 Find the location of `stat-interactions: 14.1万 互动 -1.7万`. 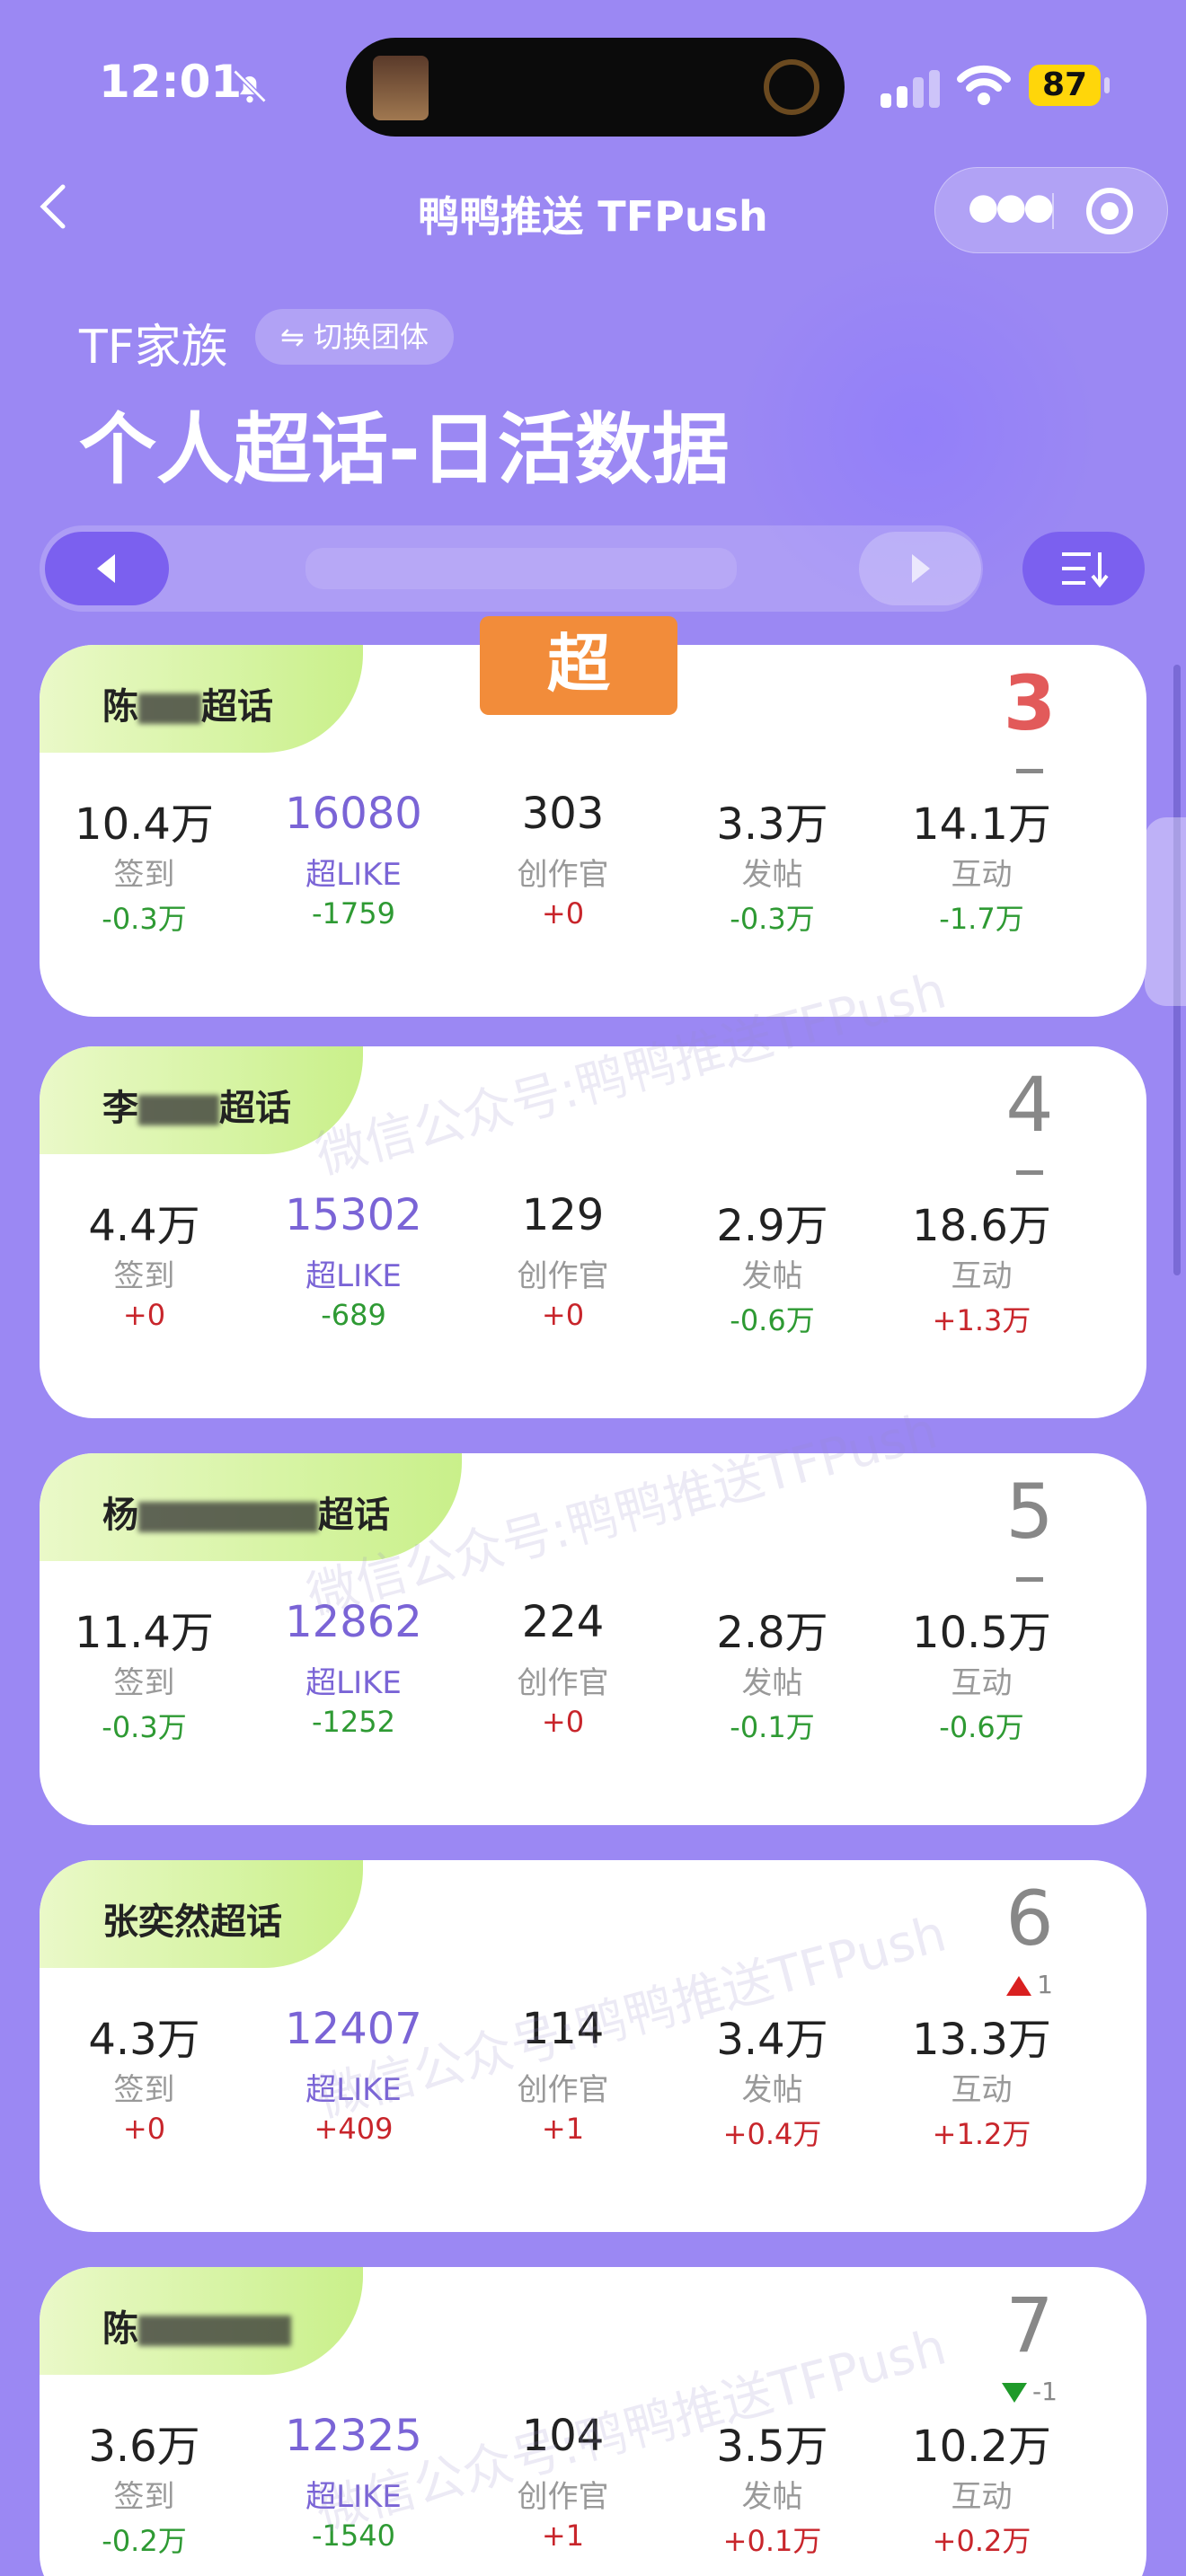

stat-interactions: 14.1万 互动 -1.7万 is located at coordinates (981, 863).